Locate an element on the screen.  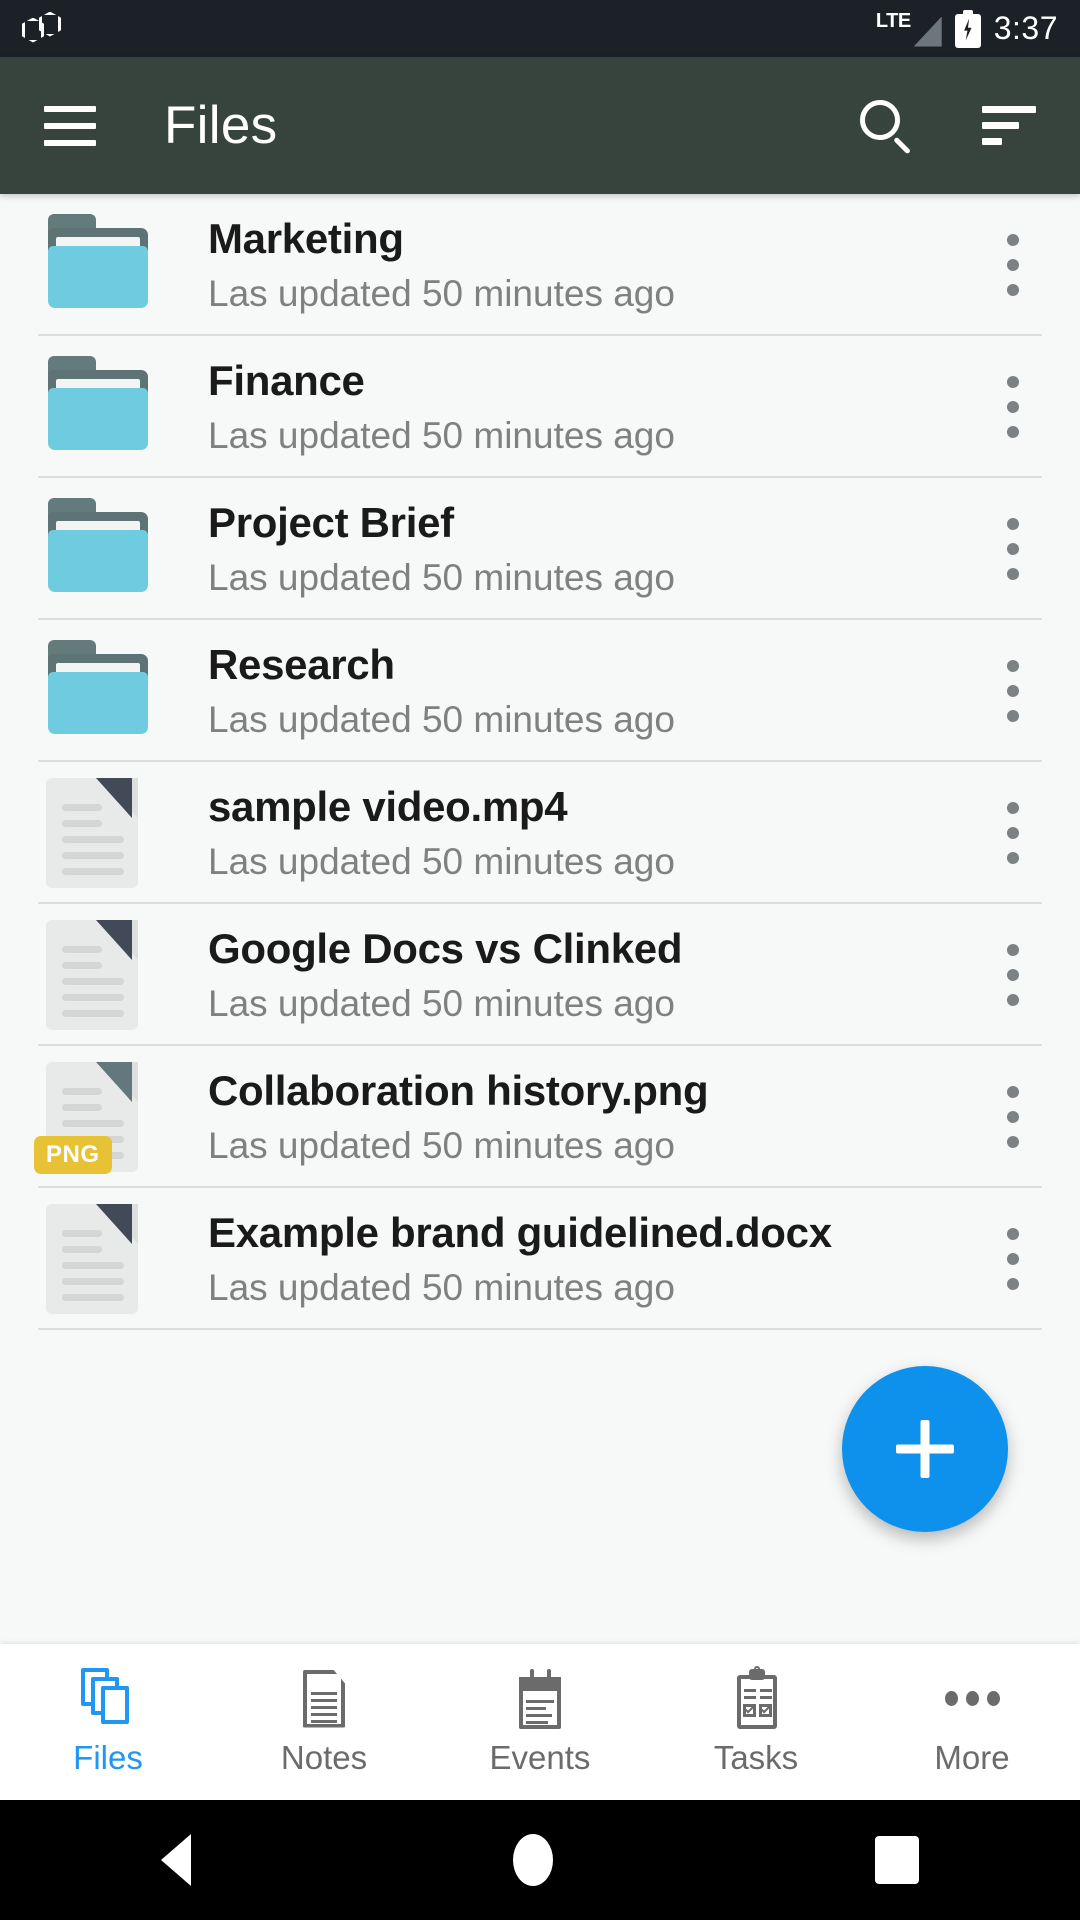
network-status: LTE is located at coordinates (909, 29).